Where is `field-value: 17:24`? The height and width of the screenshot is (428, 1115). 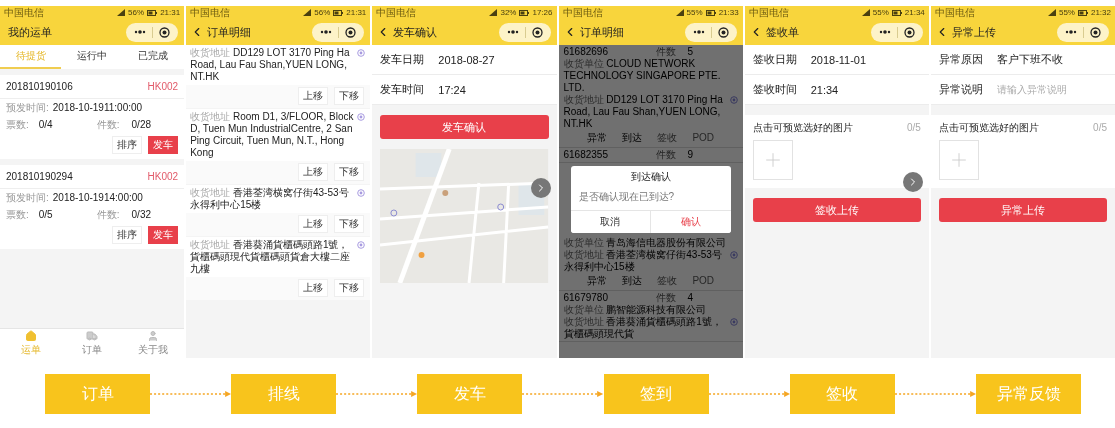
field-value: 17:24 is located at coordinates (452, 89).